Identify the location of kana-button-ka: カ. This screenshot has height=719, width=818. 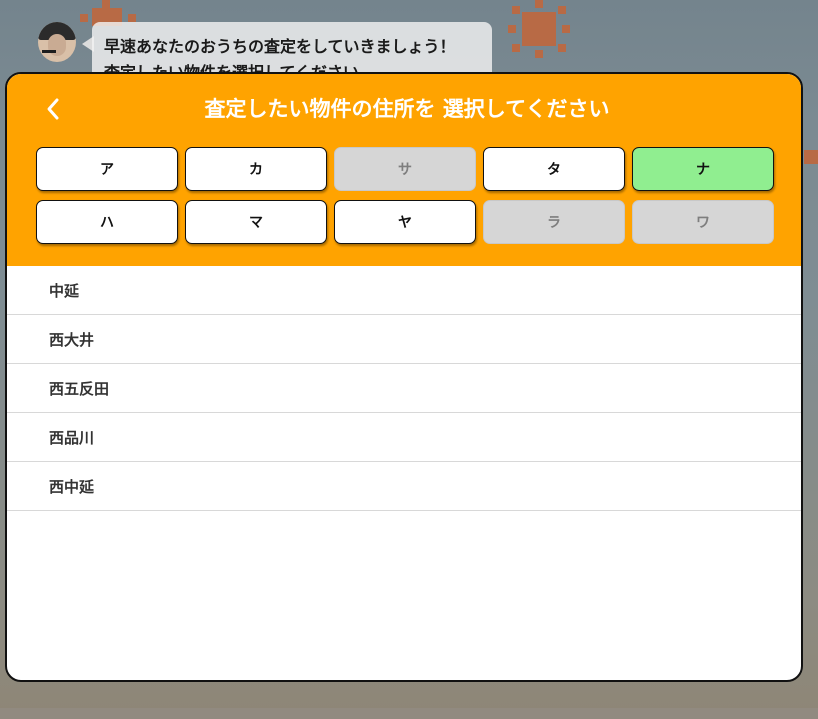
(256, 169).